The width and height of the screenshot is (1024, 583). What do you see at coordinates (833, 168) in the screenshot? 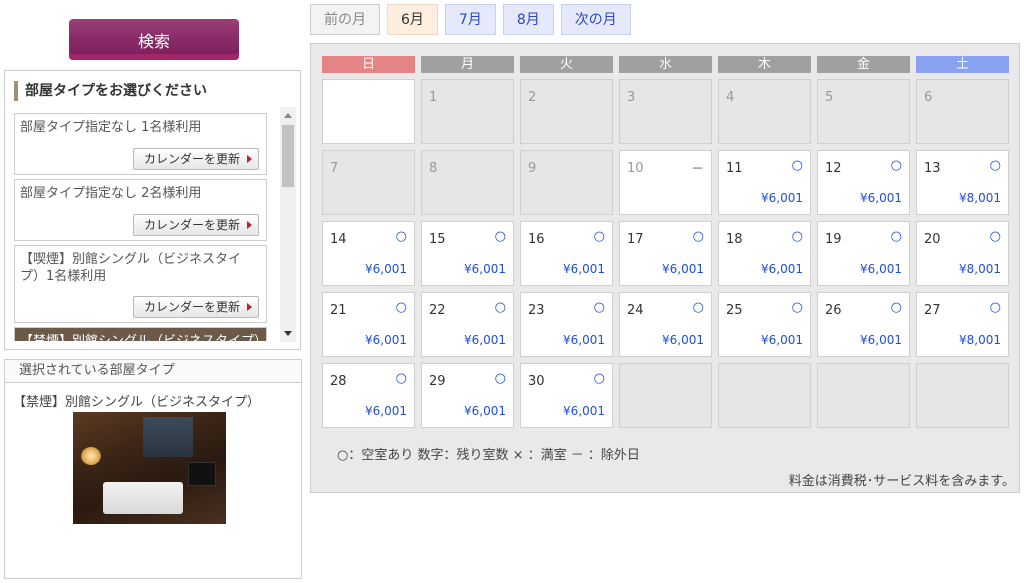
I see `day-number: 12` at bounding box center [833, 168].